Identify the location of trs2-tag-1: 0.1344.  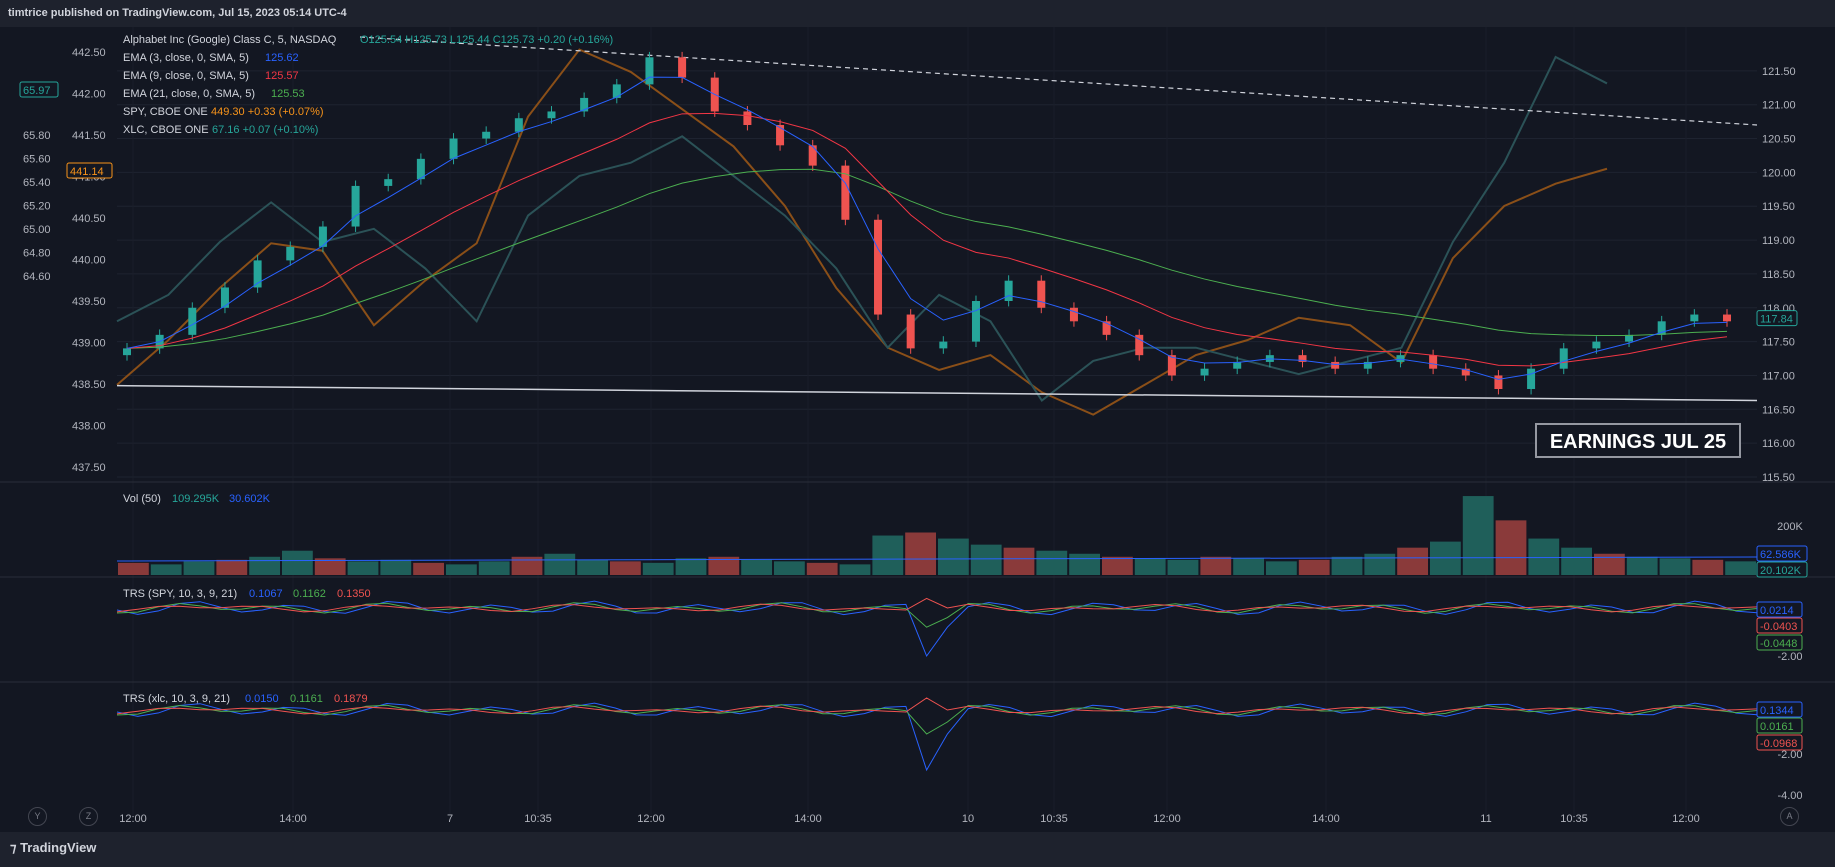
(1777, 711).